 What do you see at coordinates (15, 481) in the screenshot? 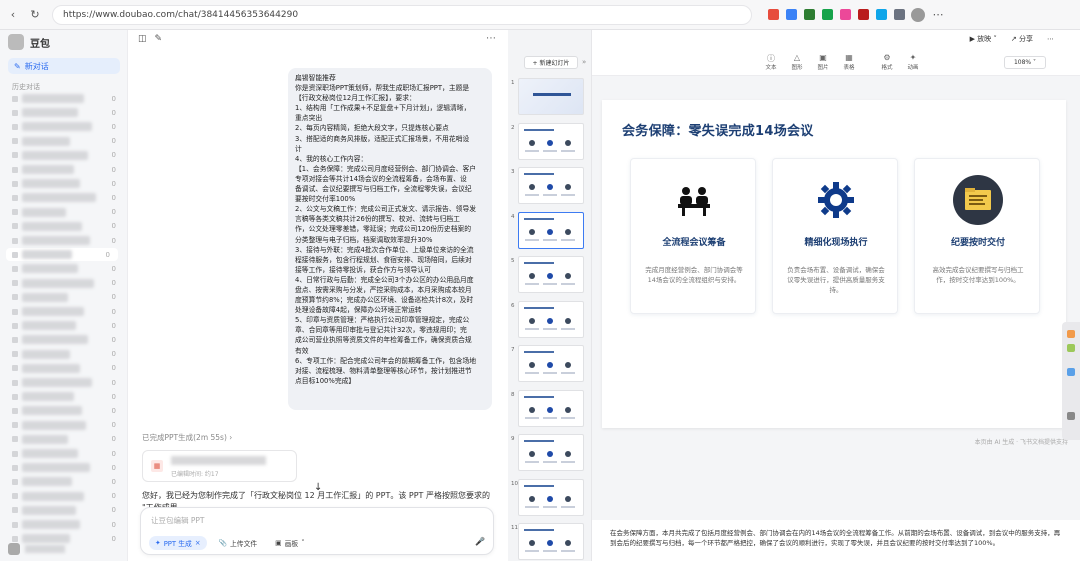
I see `chat-icon` at bounding box center [15, 481].